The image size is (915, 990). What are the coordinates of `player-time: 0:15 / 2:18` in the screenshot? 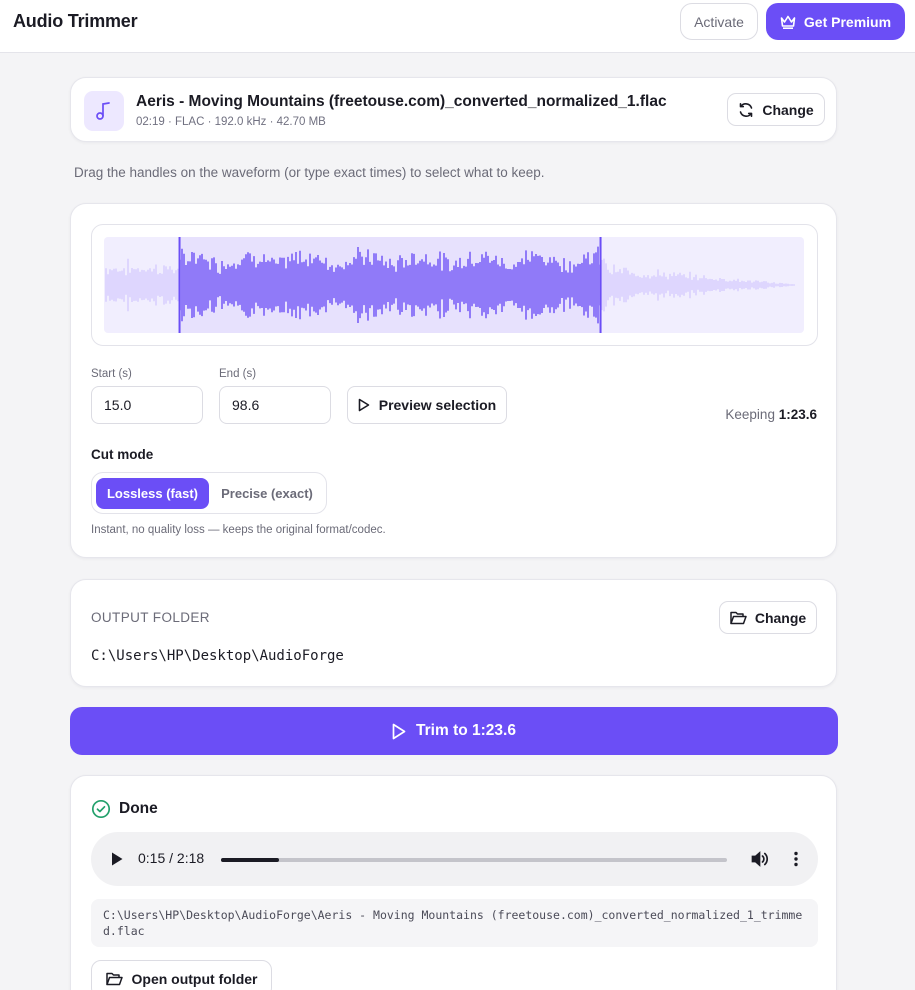 It's located at (171, 858).